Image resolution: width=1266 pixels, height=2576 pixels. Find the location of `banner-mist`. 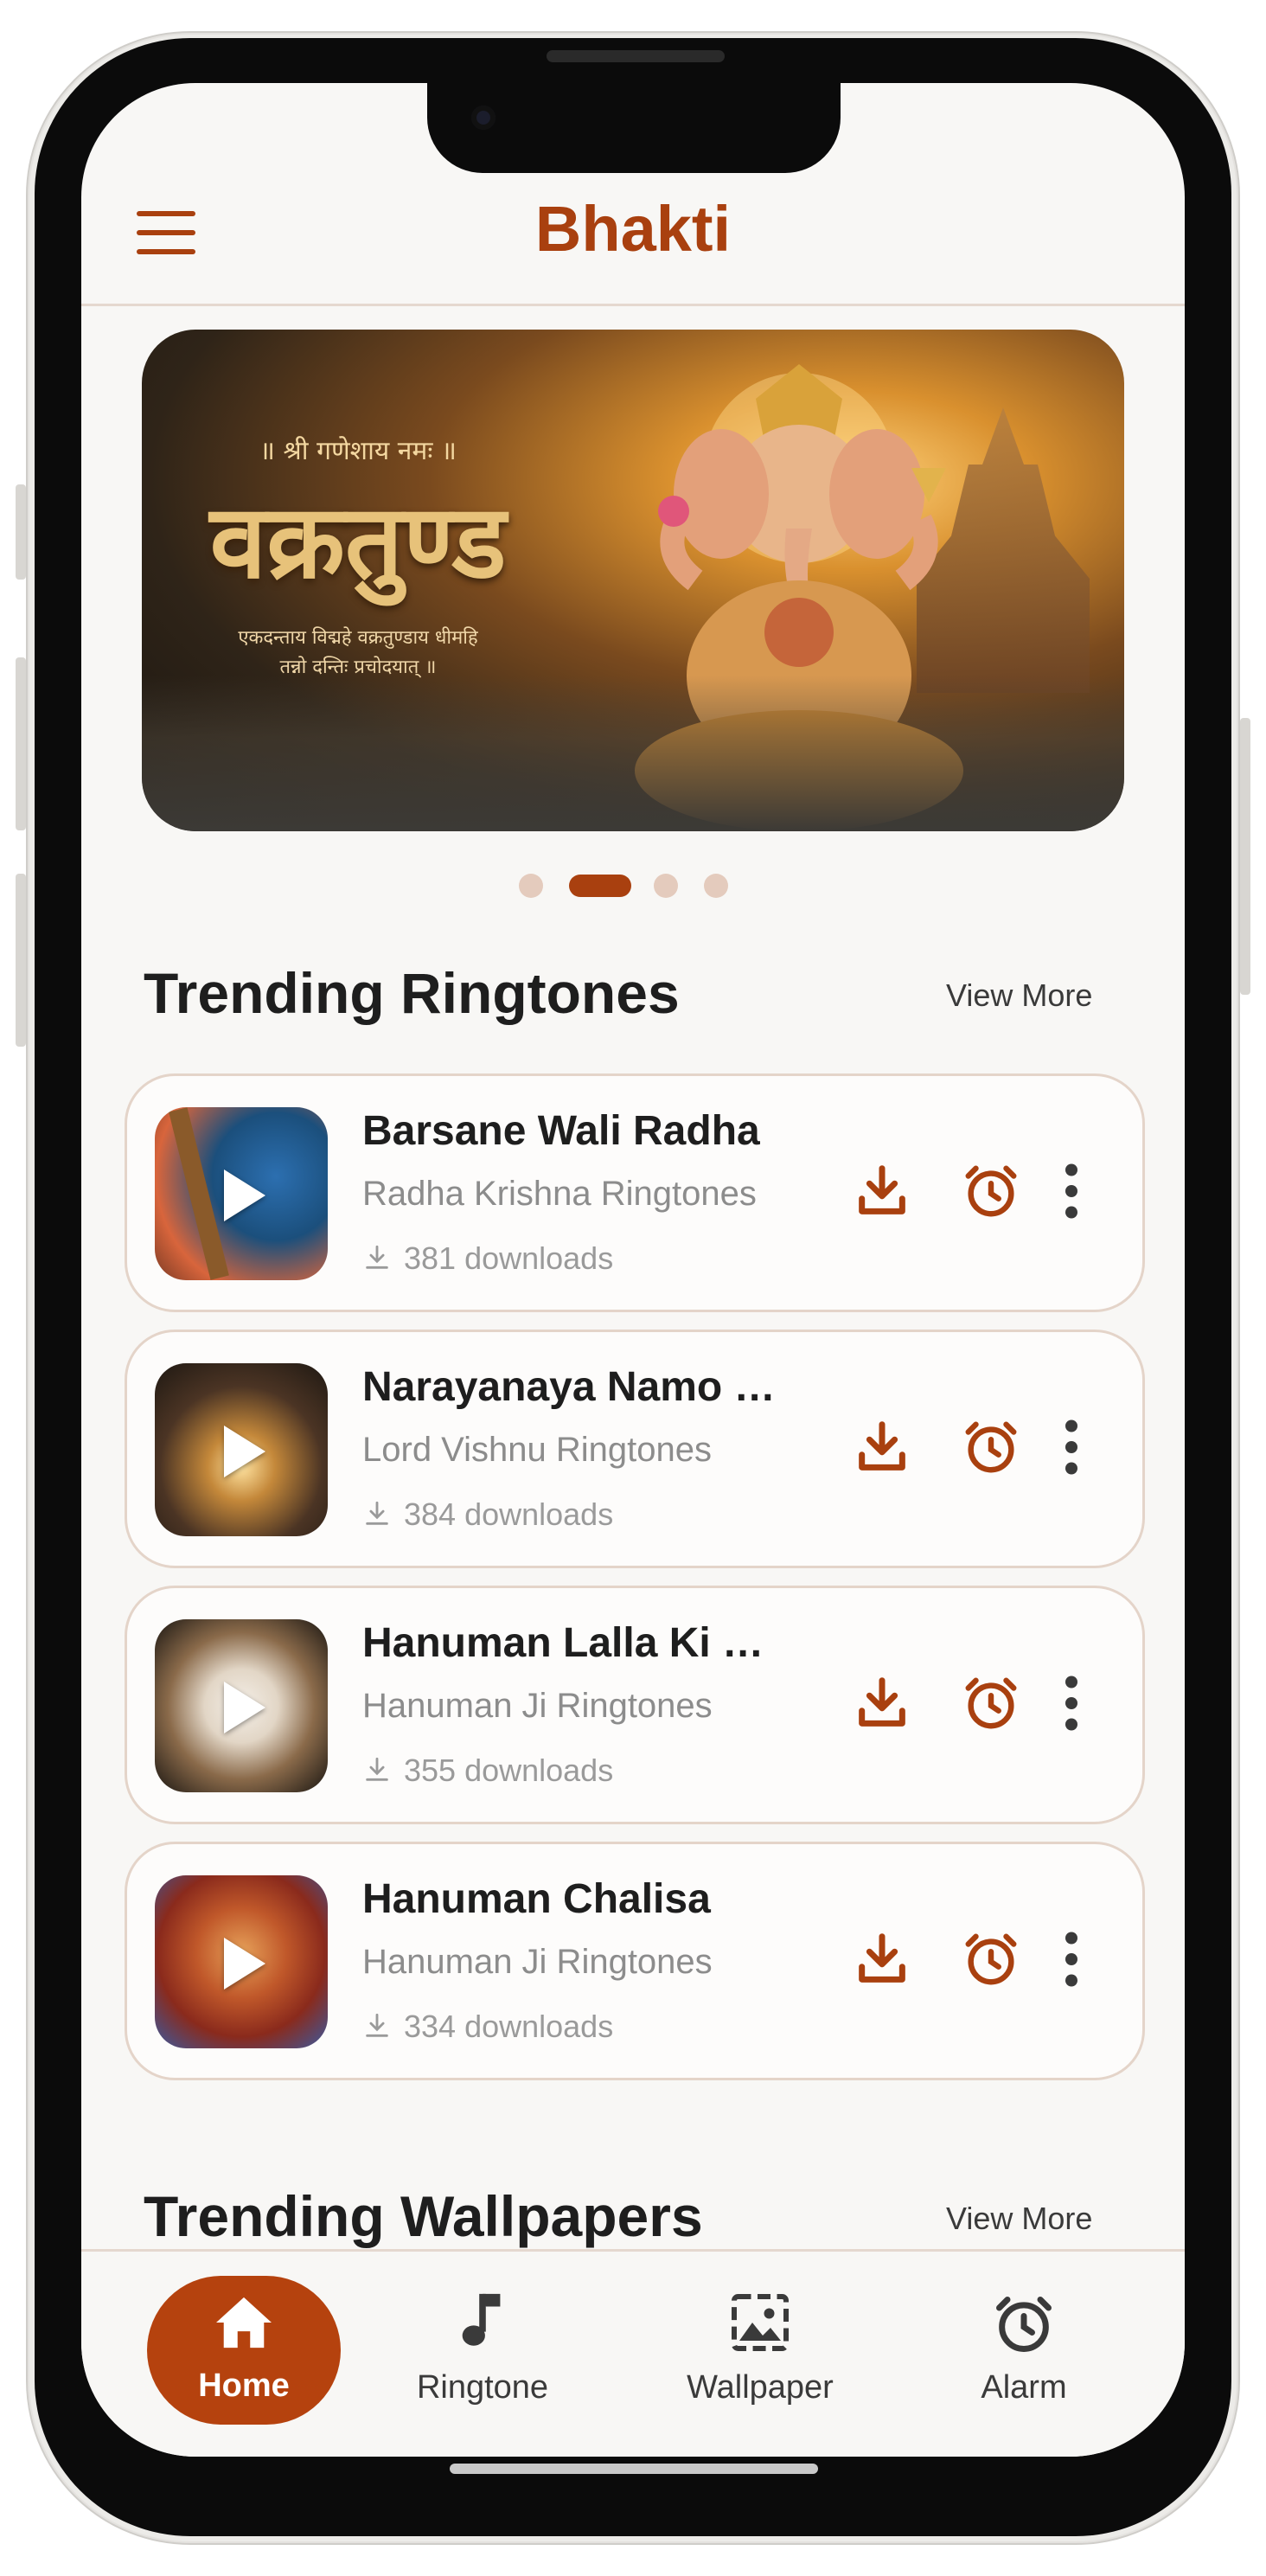

banner-mist is located at coordinates (633, 753).